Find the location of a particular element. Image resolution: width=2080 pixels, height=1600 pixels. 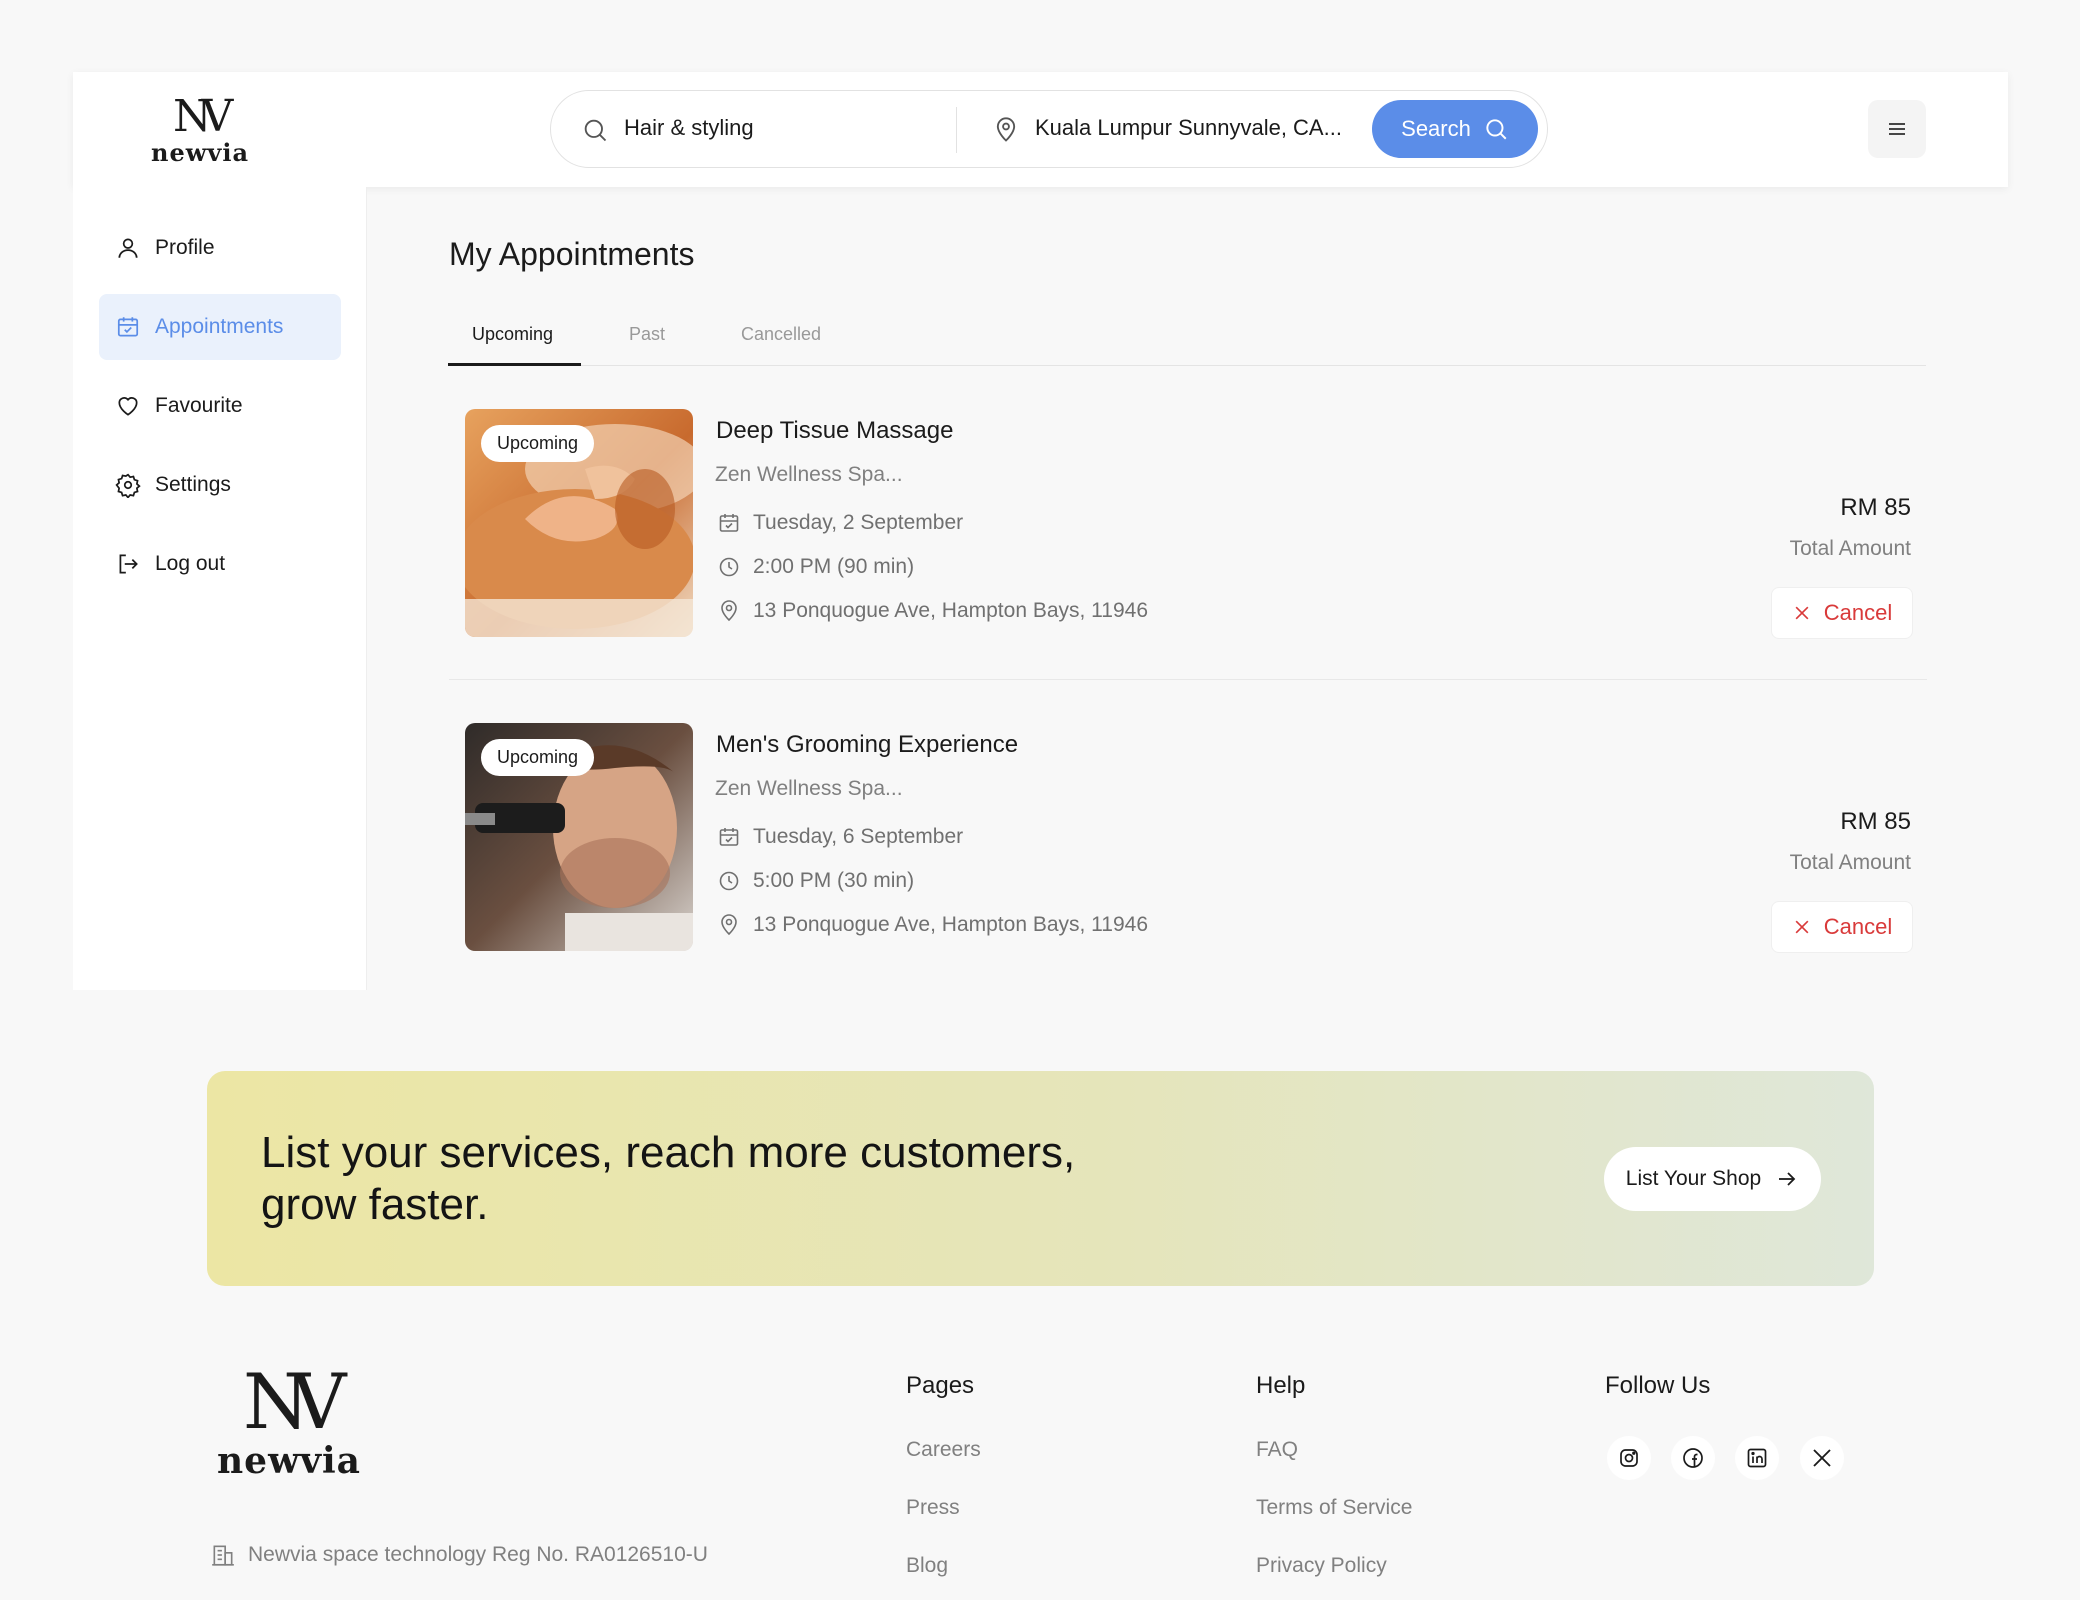

search-button: Search is located at coordinates (1455, 129).